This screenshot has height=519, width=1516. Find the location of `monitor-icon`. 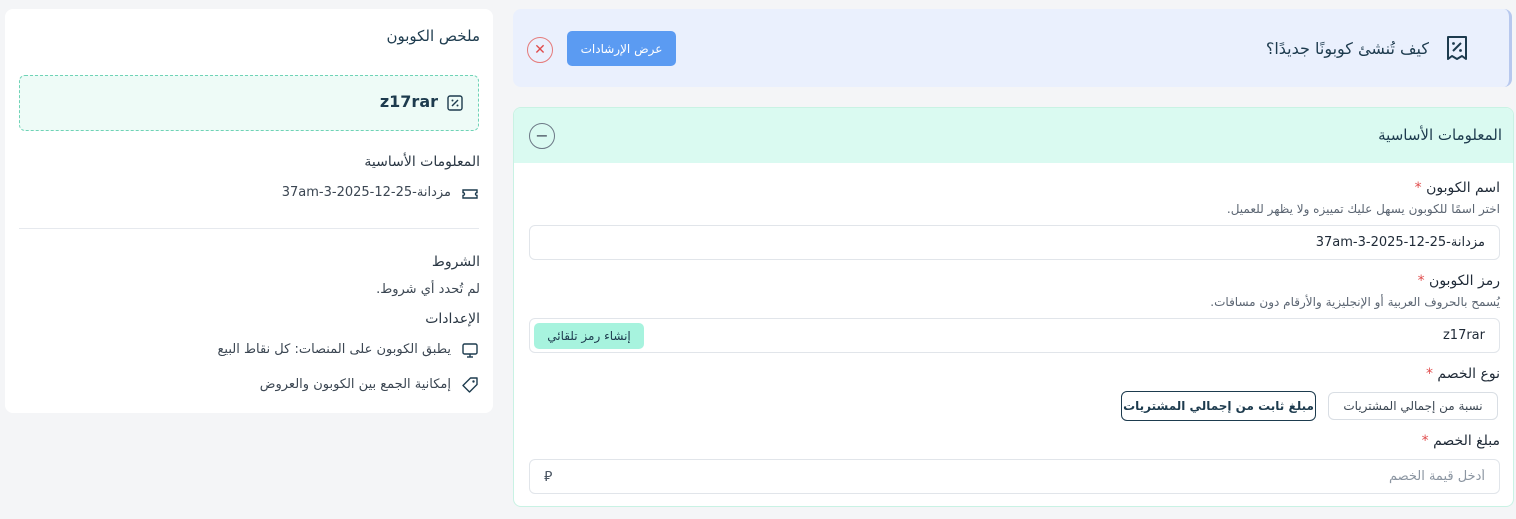

monitor-icon is located at coordinates (470, 350).